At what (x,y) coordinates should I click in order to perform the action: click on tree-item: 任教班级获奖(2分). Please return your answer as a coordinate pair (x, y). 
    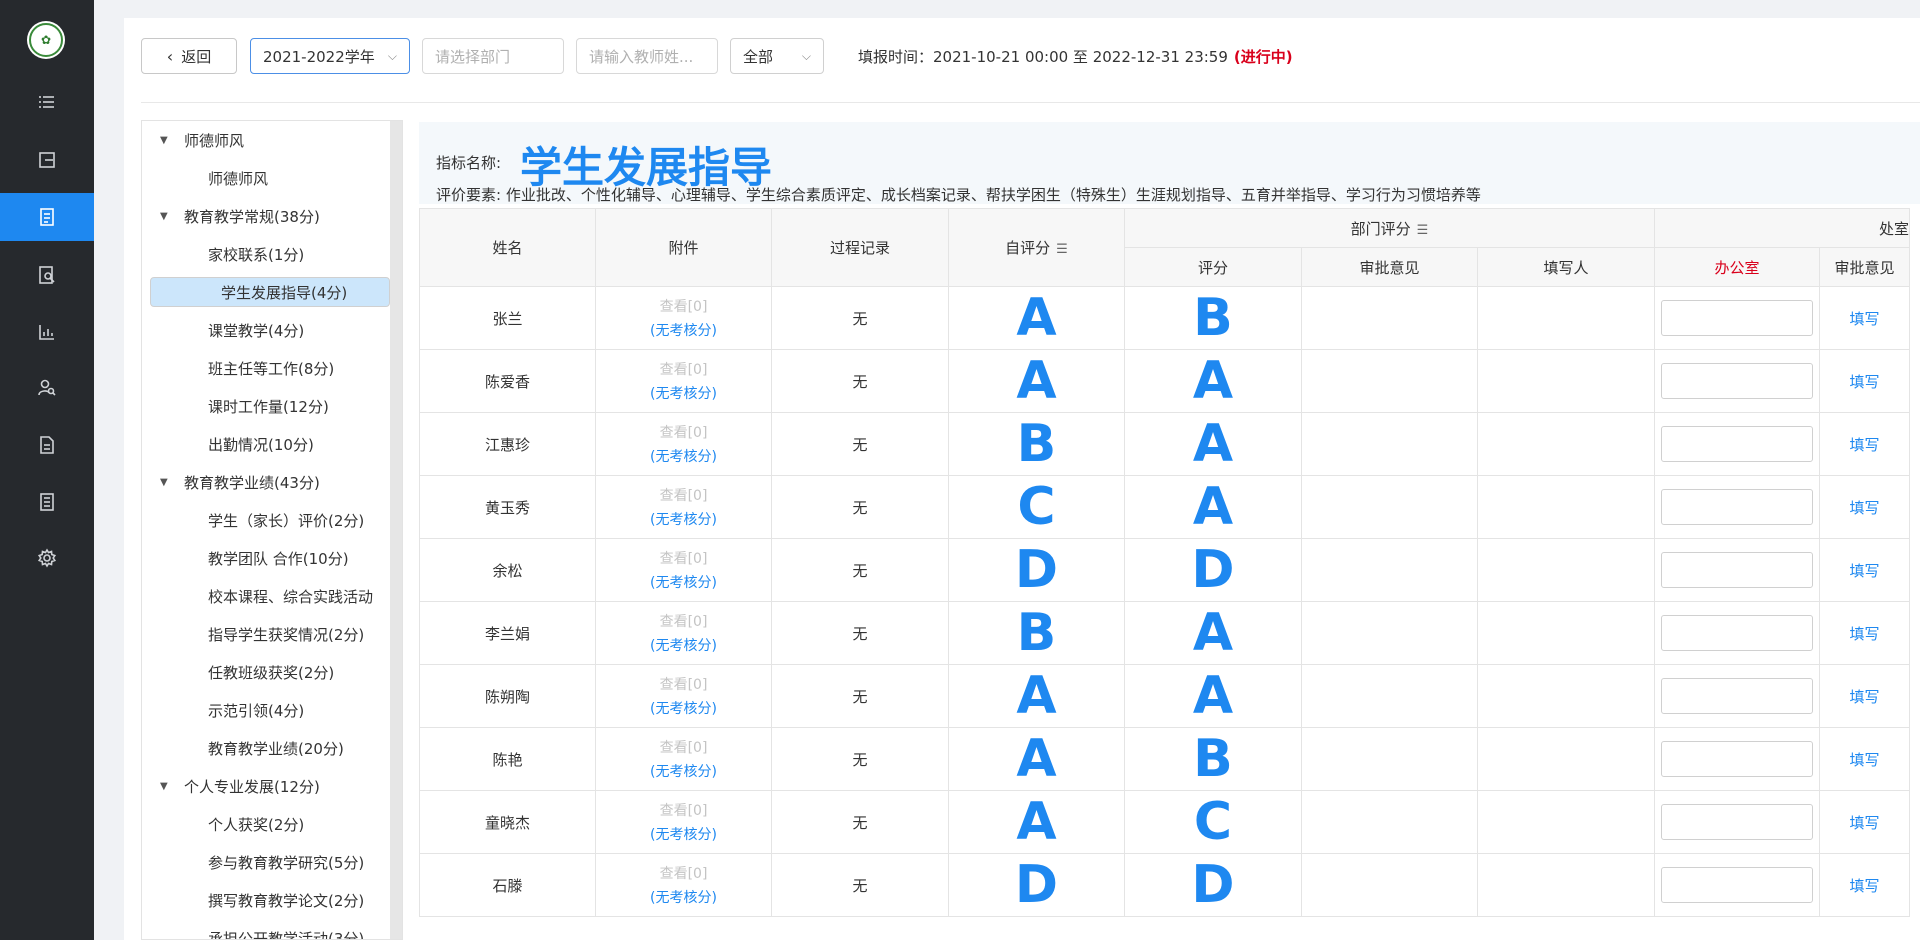
    Looking at the image, I should click on (266, 672).